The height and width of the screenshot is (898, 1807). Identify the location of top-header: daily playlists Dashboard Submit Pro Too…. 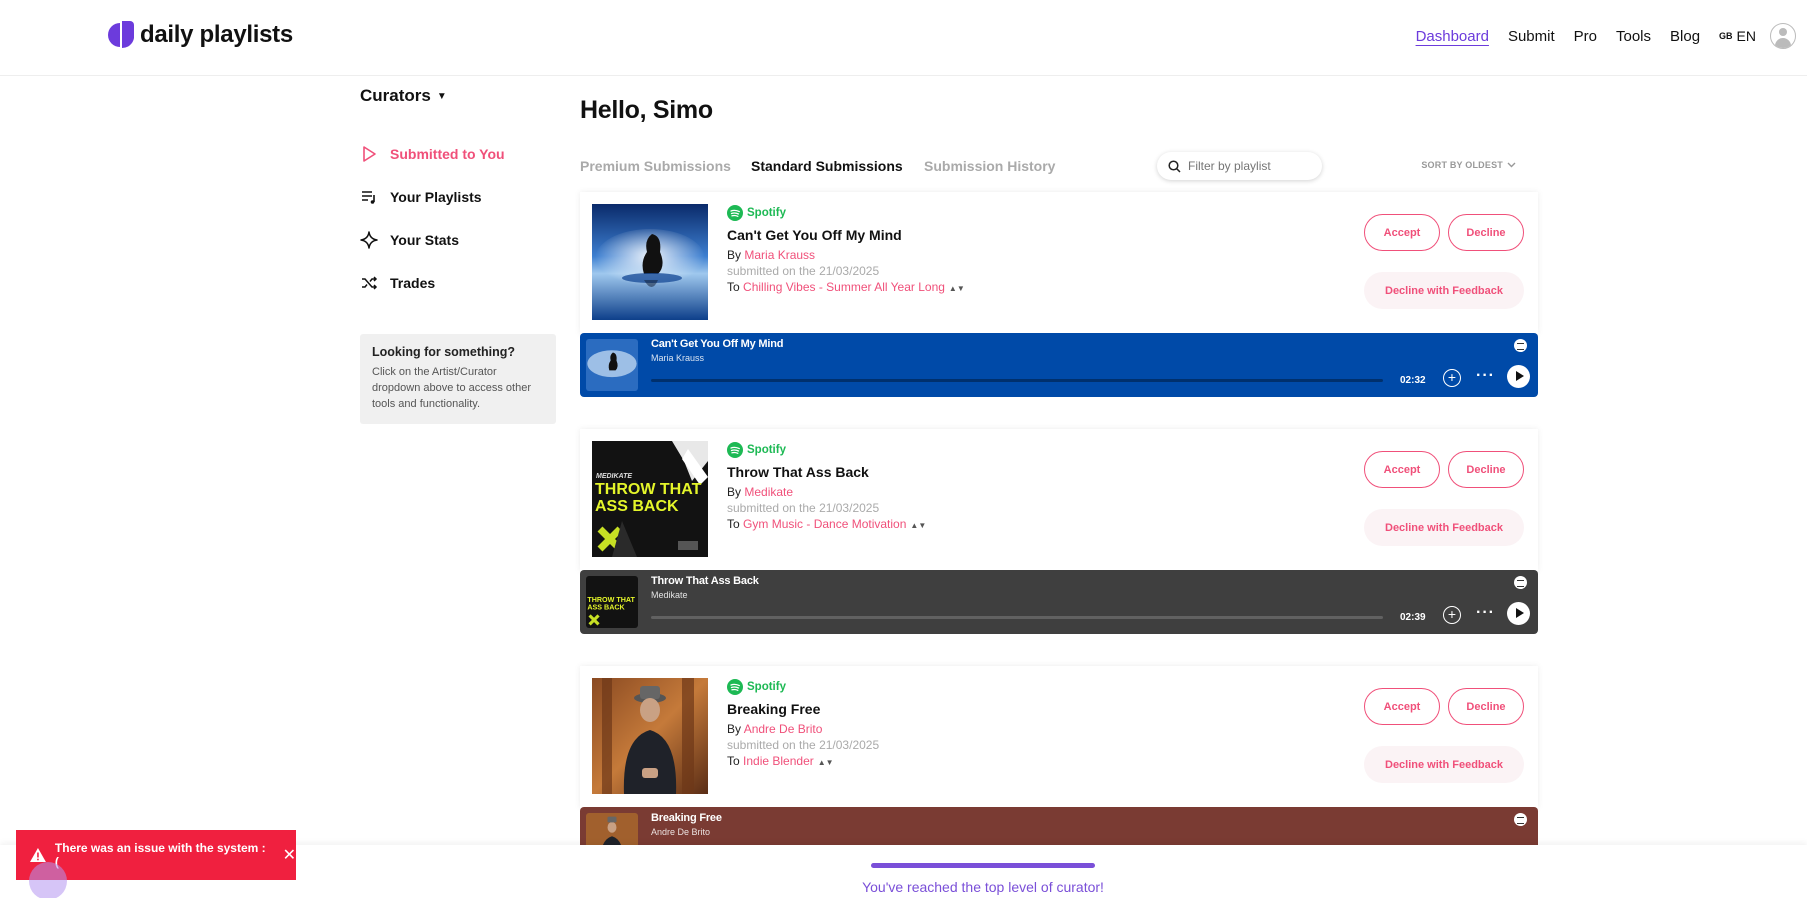
(903, 38).